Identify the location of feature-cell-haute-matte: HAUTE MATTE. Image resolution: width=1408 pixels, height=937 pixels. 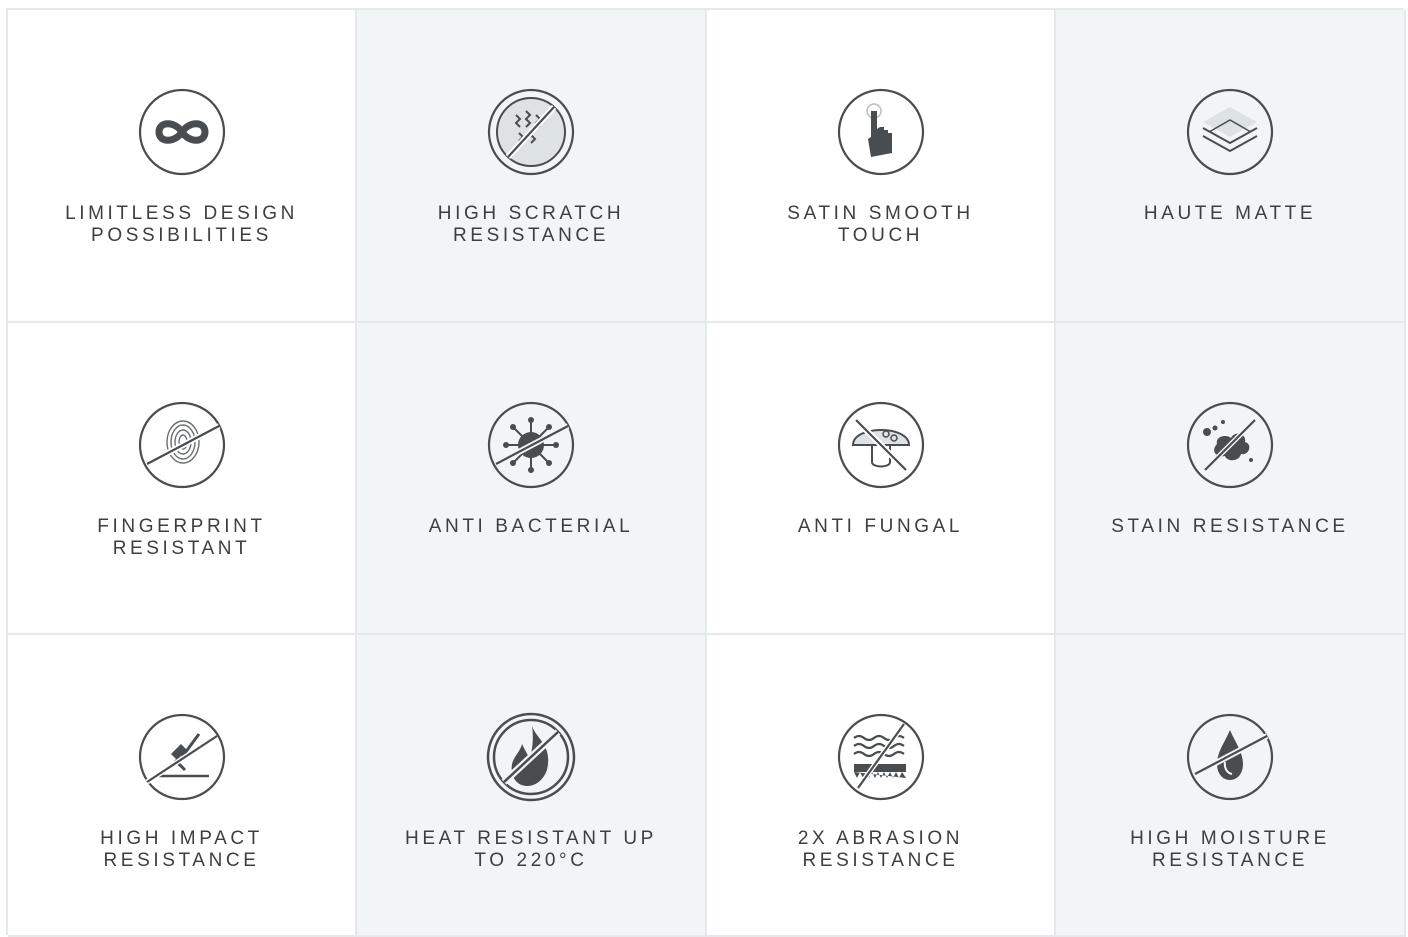
(1231, 166).